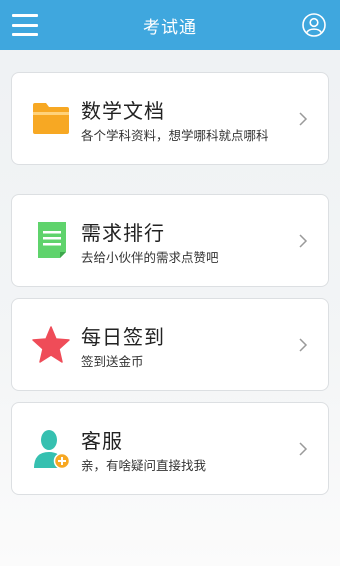 The width and height of the screenshot is (340, 566). I want to click on support-agent-icon, so click(52, 450).